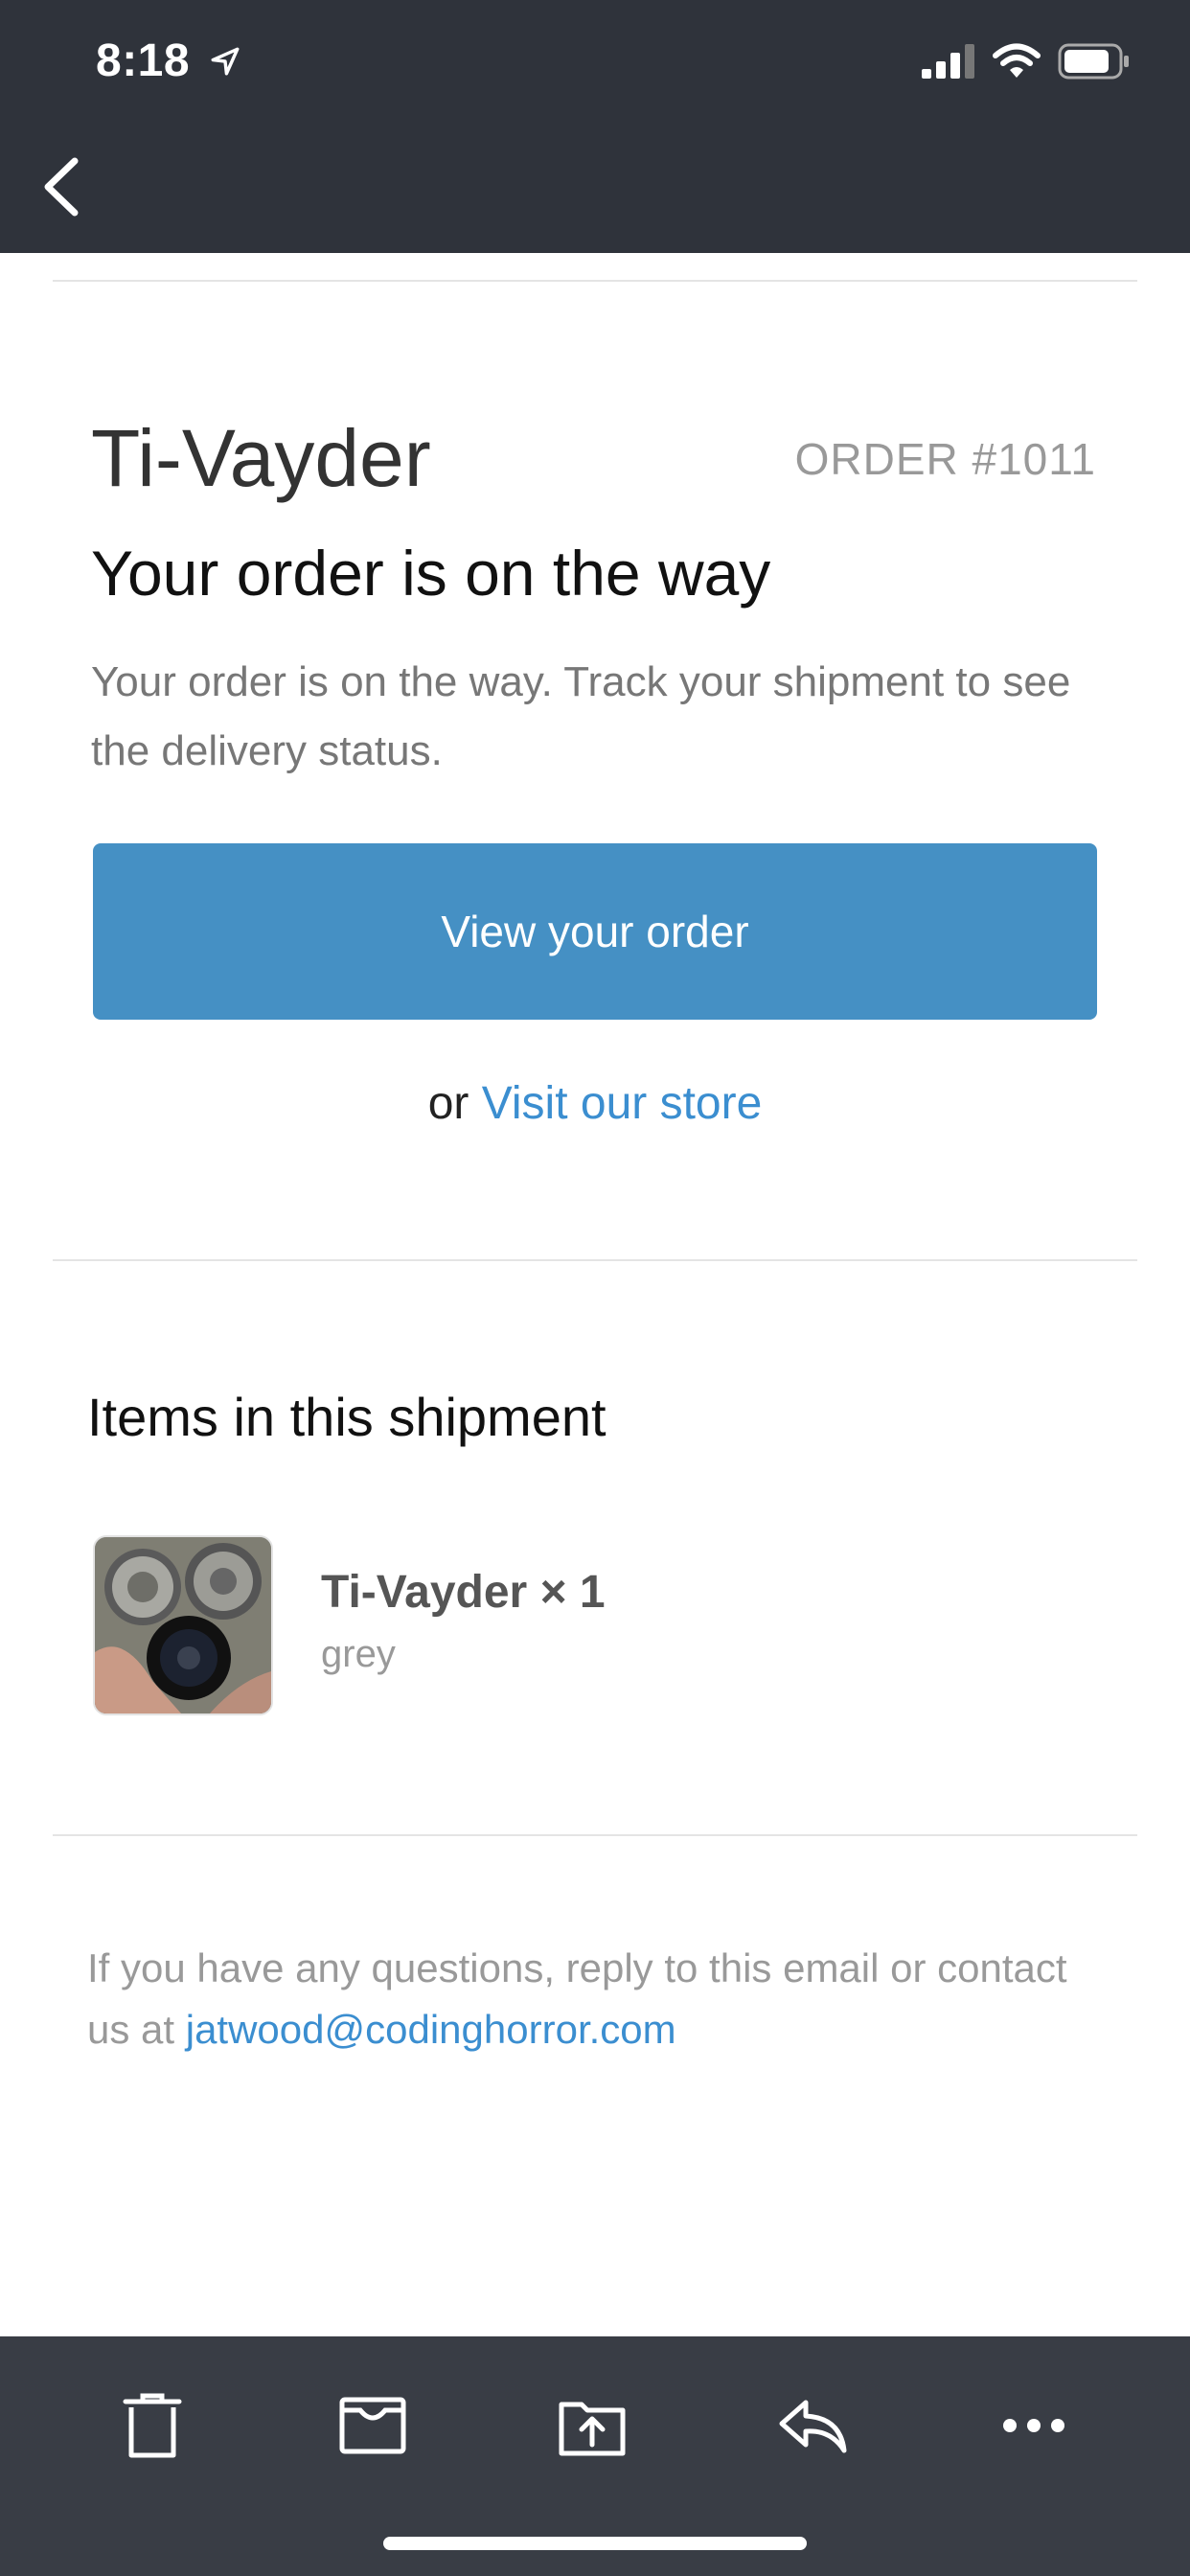 The image size is (1190, 2576). What do you see at coordinates (595, 2543) in the screenshot?
I see `home-indicator` at bounding box center [595, 2543].